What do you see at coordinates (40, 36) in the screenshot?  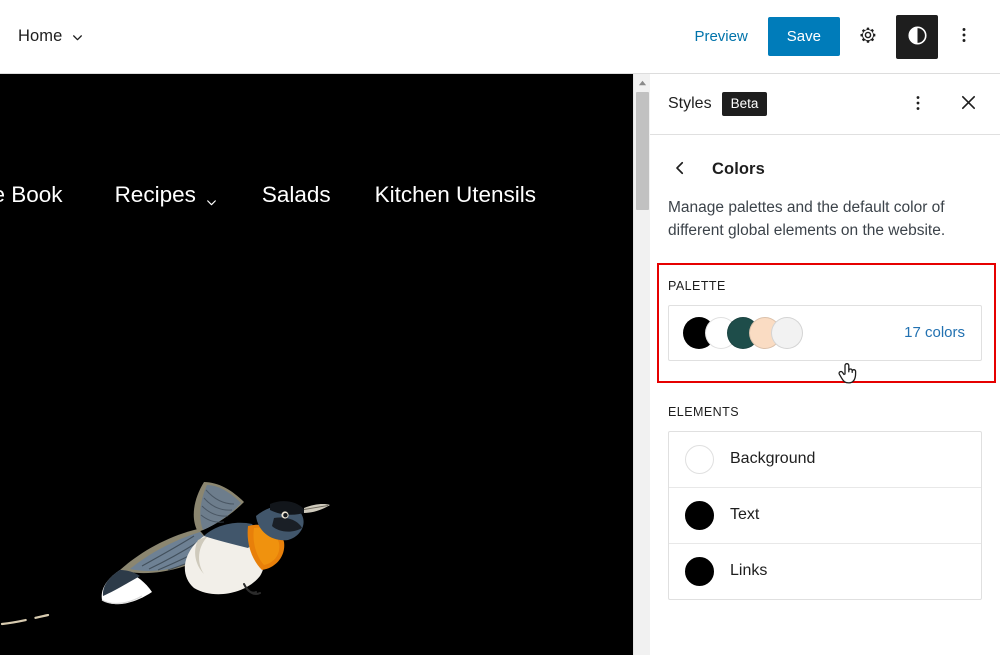 I see `document-title: Home` at bounding box center [40, 36].